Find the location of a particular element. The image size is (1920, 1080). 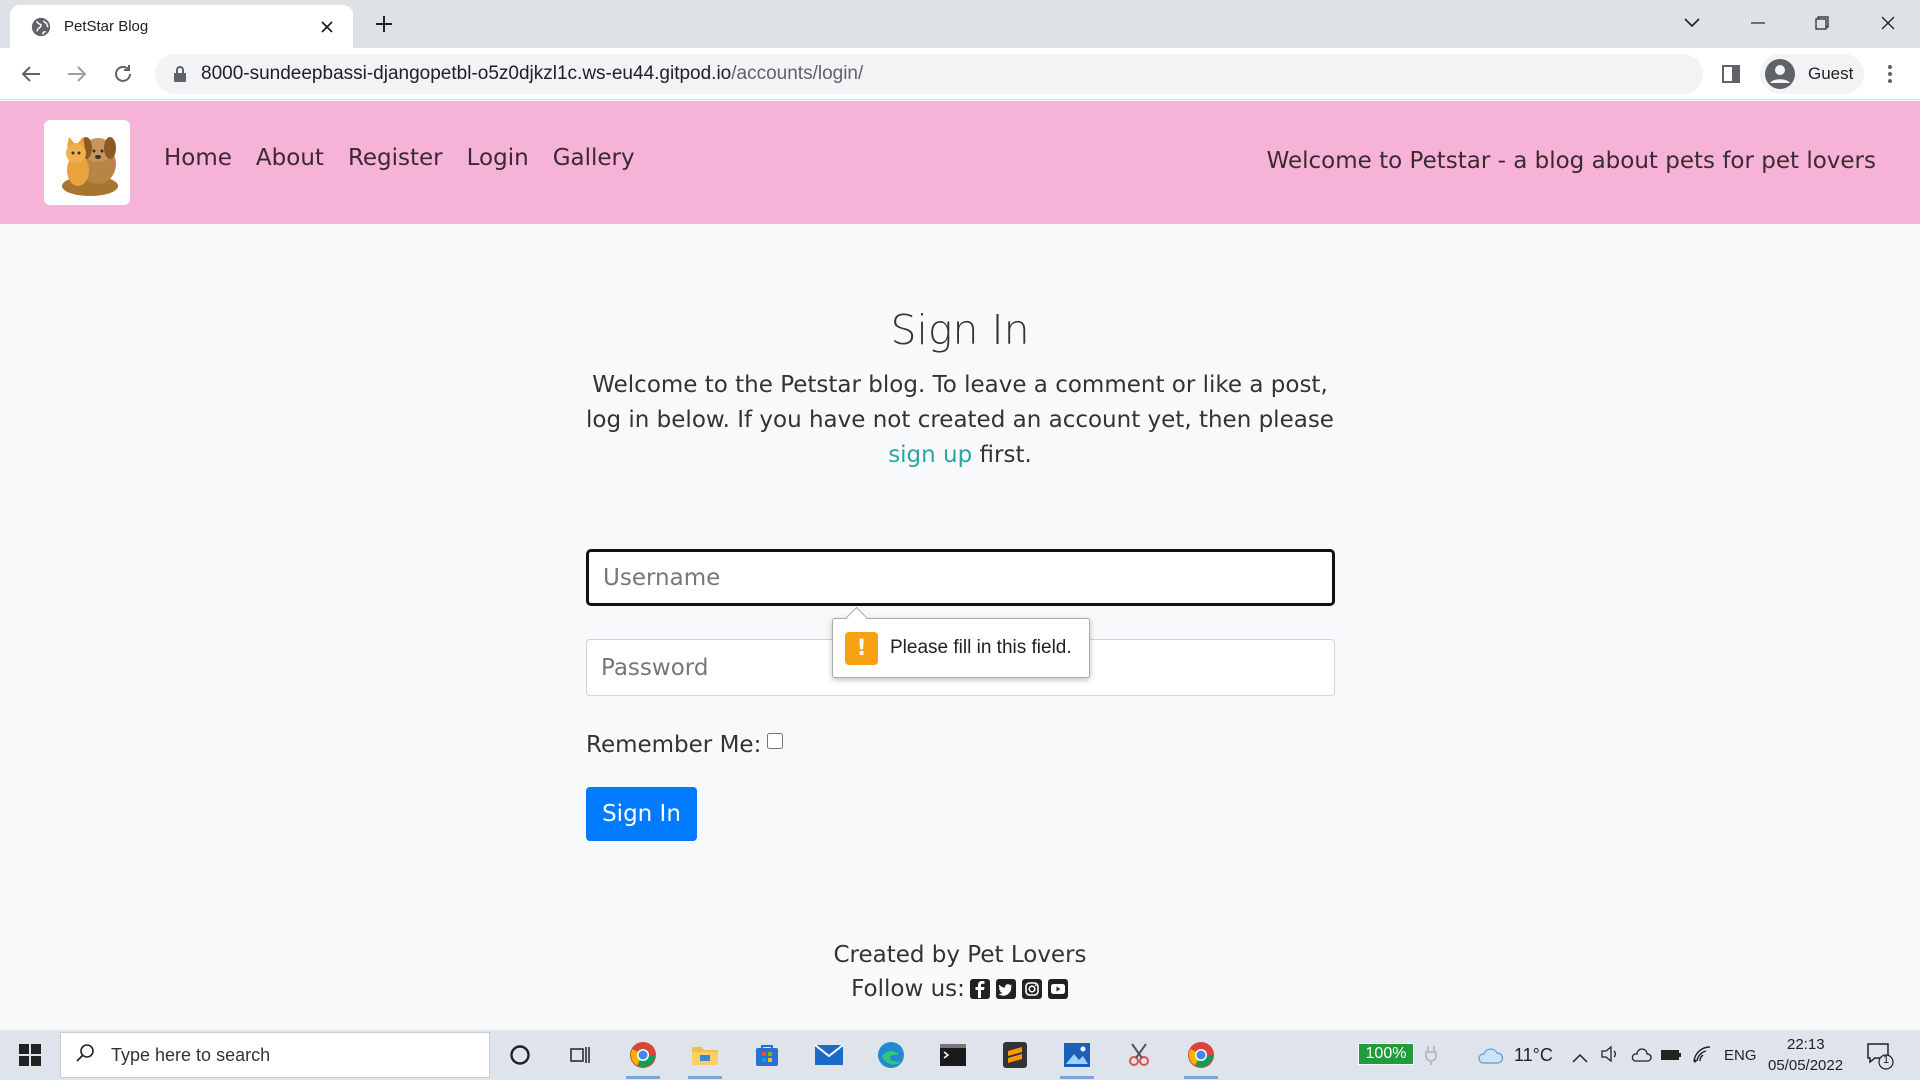

search-placeholder: Type here to search is located at coordinates (191, 1054).